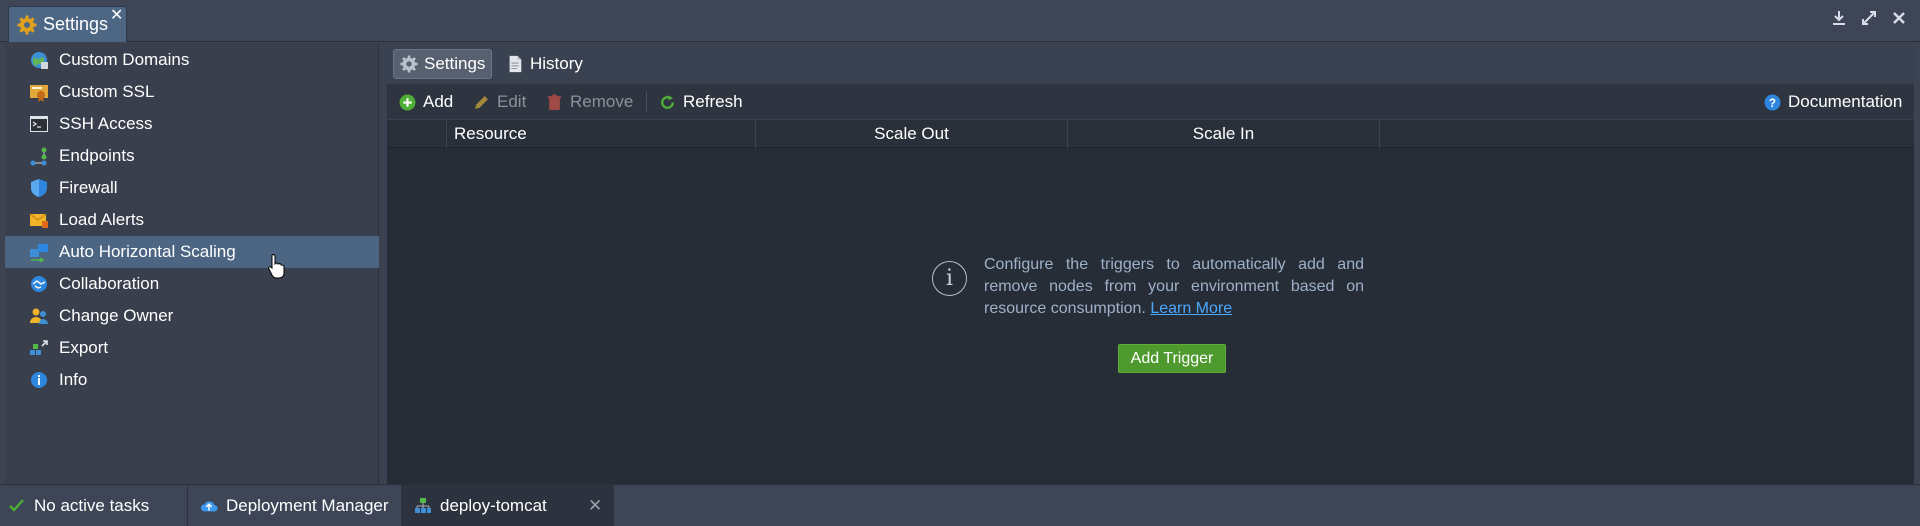 The image size is (1920, 526). Describe the element at coordinates (124, 59) in the screenshot. I see `sidebar-item-label: Custom Domains` at that location.